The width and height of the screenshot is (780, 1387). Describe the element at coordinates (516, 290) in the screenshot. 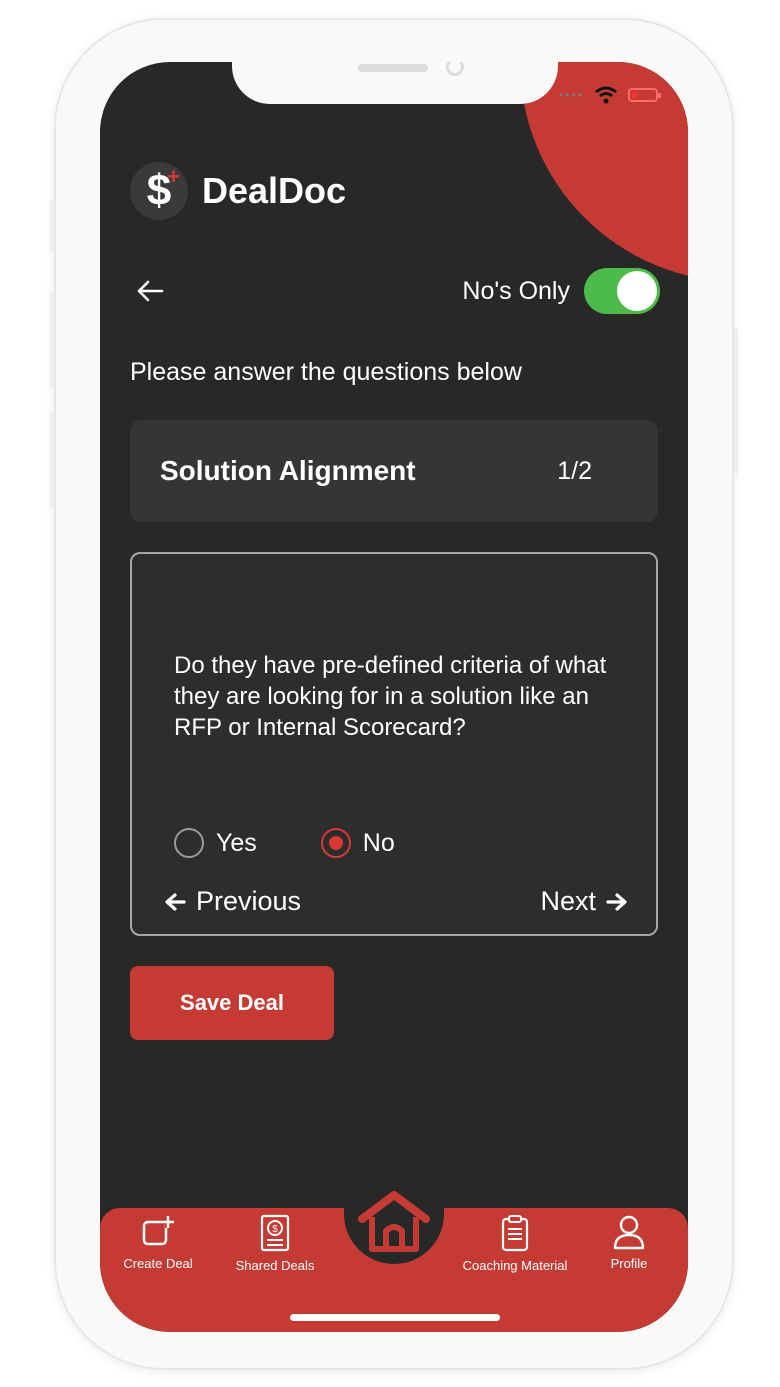

I see `nos-only-label: No's Only` at that location.